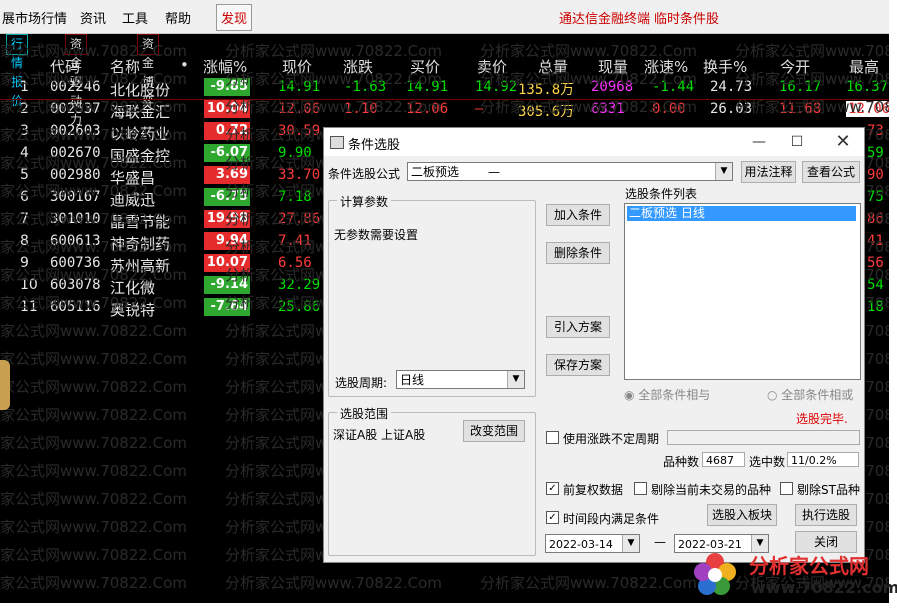  What do you see at coordinates (234, 17) in the screenshot?
I see `discover-button: 发现` at bounding box center [234, 17].